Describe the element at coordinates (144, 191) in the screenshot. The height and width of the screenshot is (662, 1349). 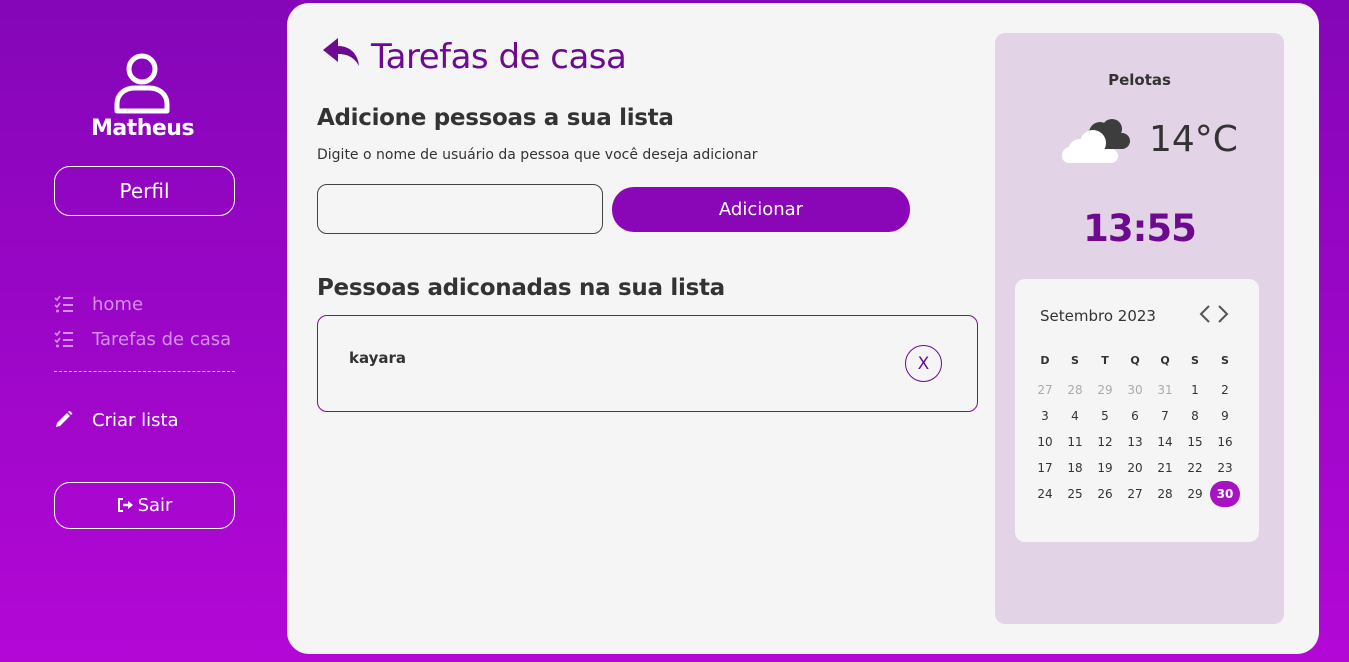
I see `profile-button: Perfil` at that location.